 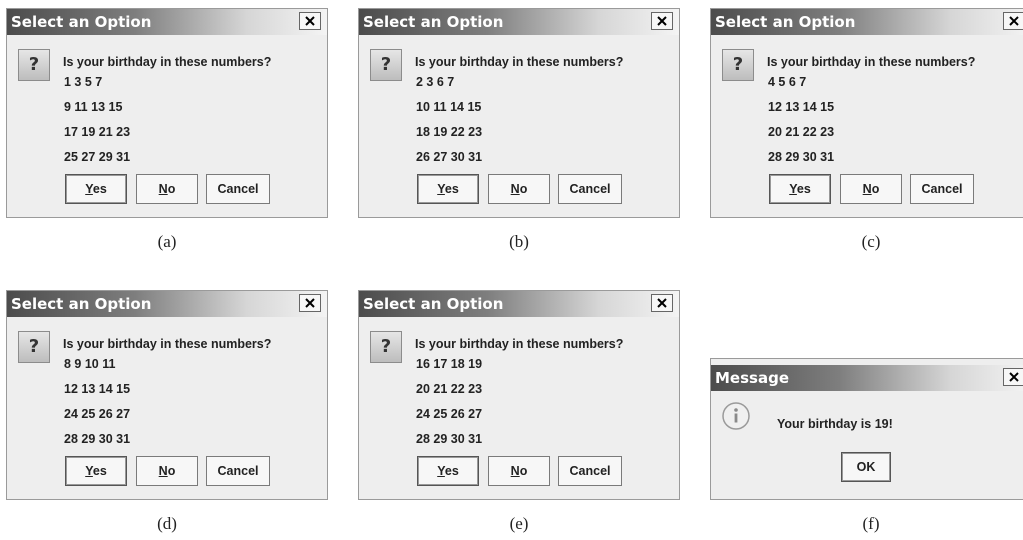 I want to click on caption-c: (c), so click(x=871, y=241).